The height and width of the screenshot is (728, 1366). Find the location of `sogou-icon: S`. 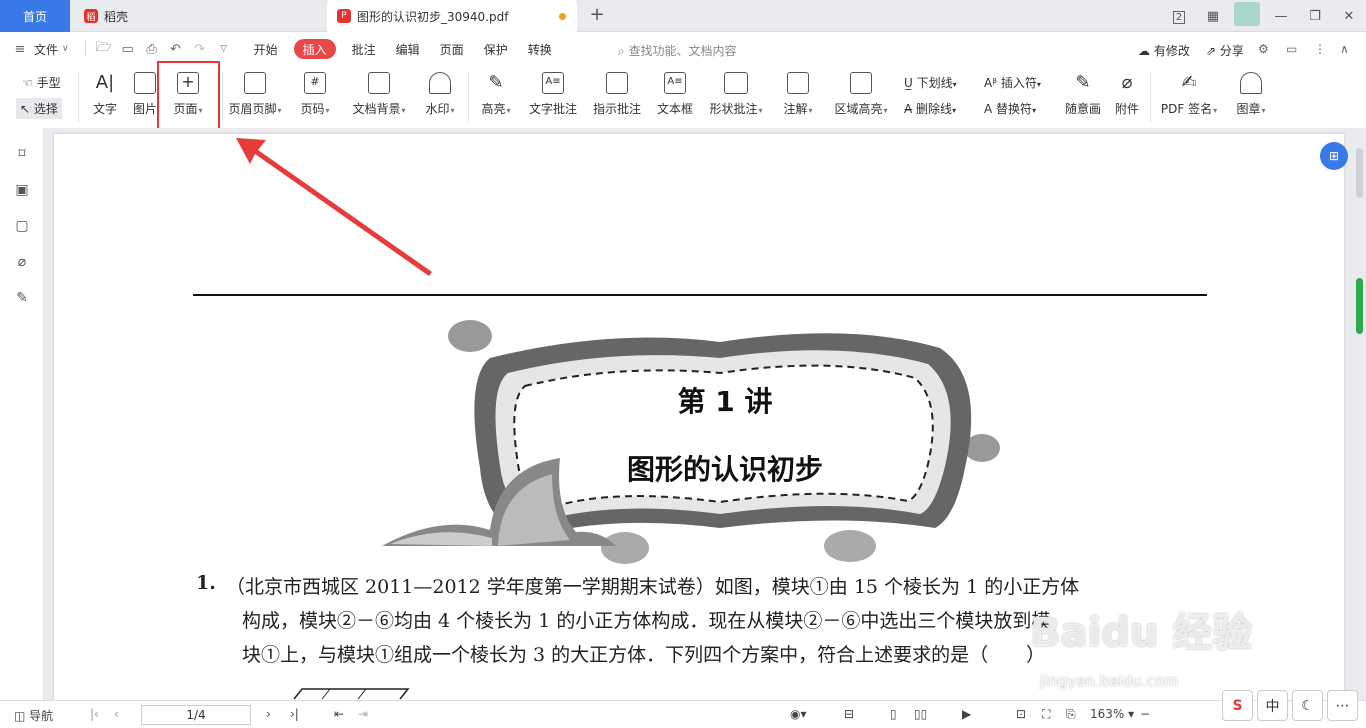

sogou-icon: S is located at coordinates (1237, 705).